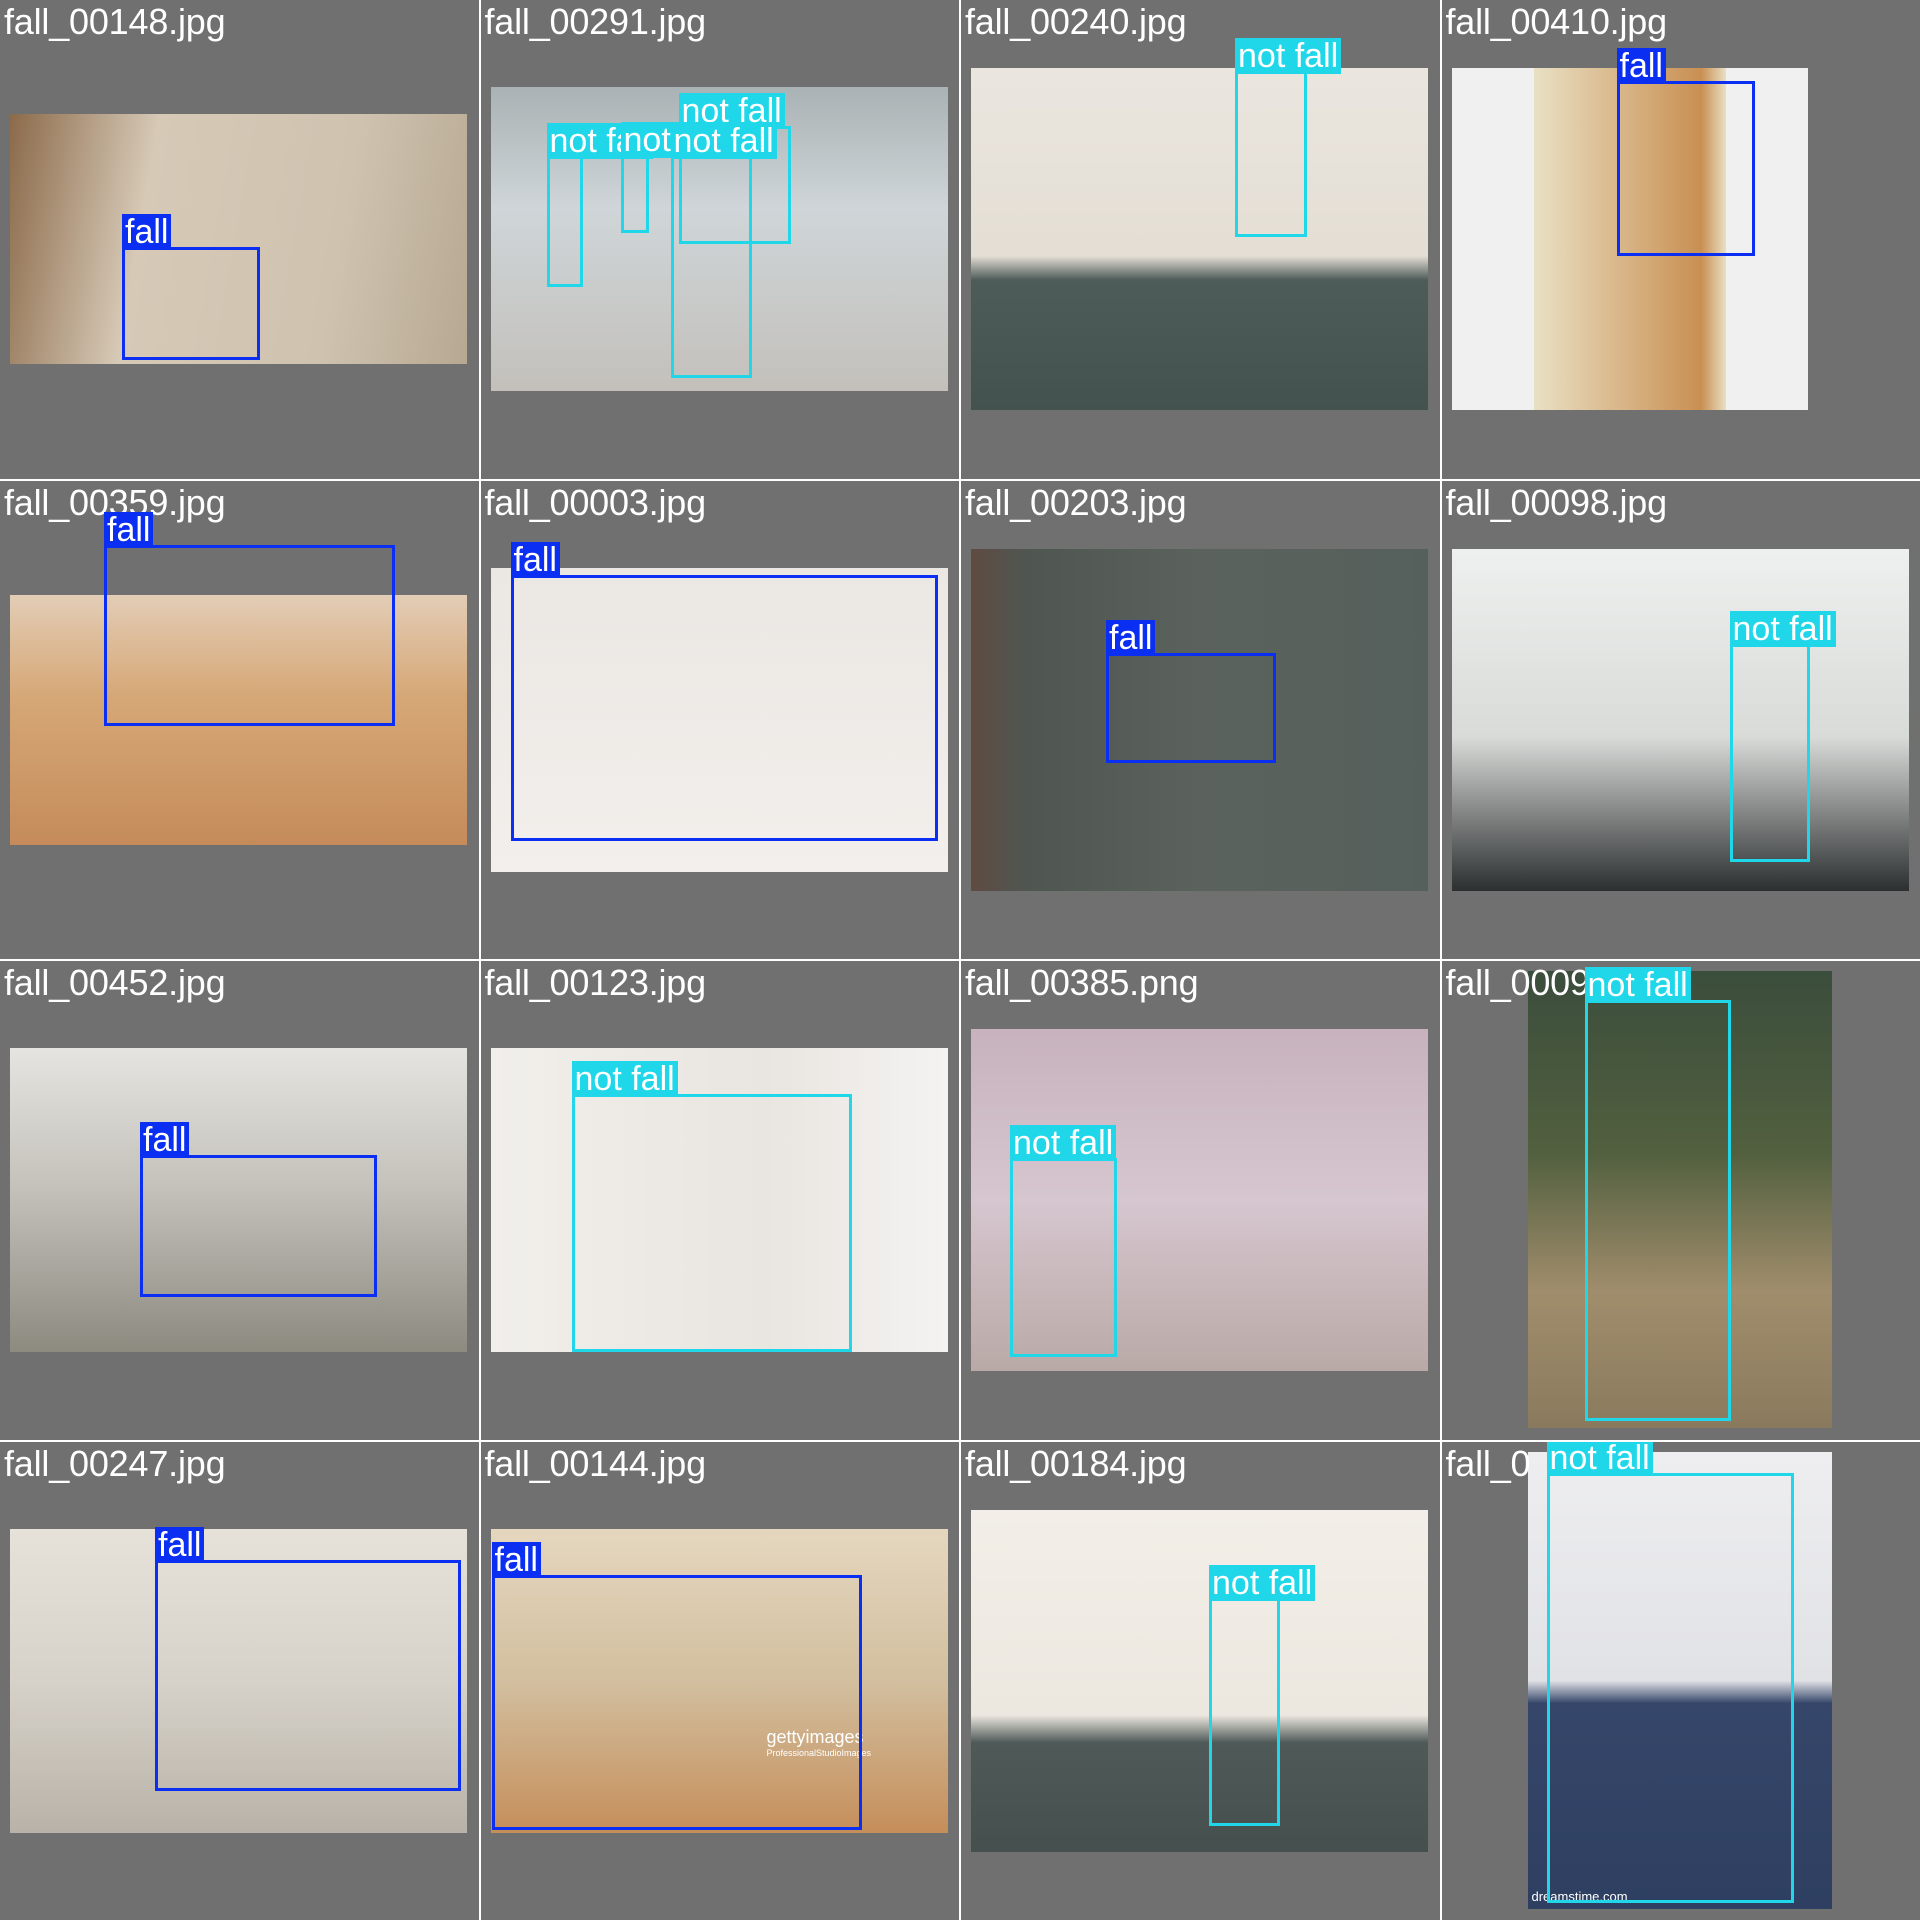  I want to click on tile: fall_00148.jpgfall, so click(239, 239).